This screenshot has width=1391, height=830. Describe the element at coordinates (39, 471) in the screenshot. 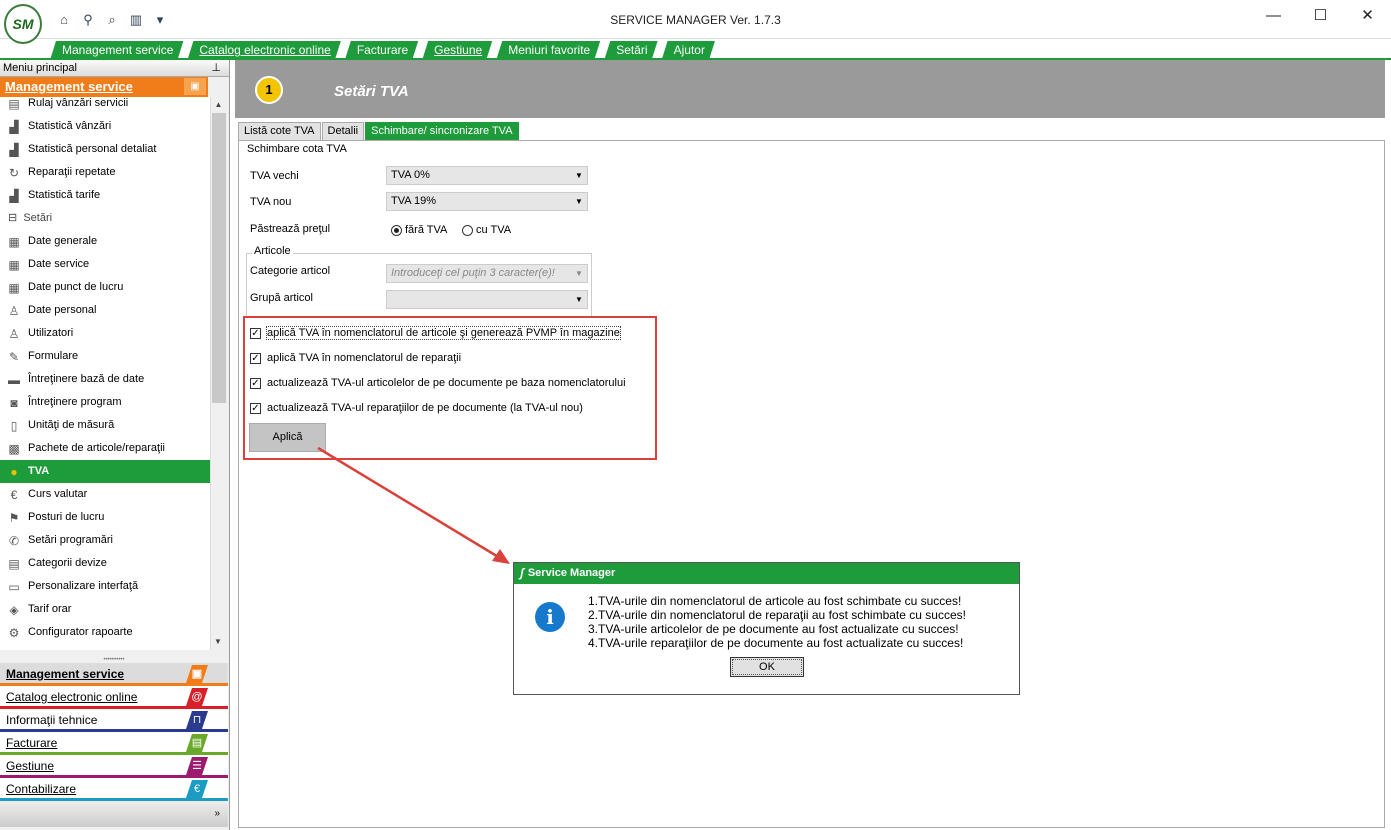

I see `menu-item-label: TVA` at that location.